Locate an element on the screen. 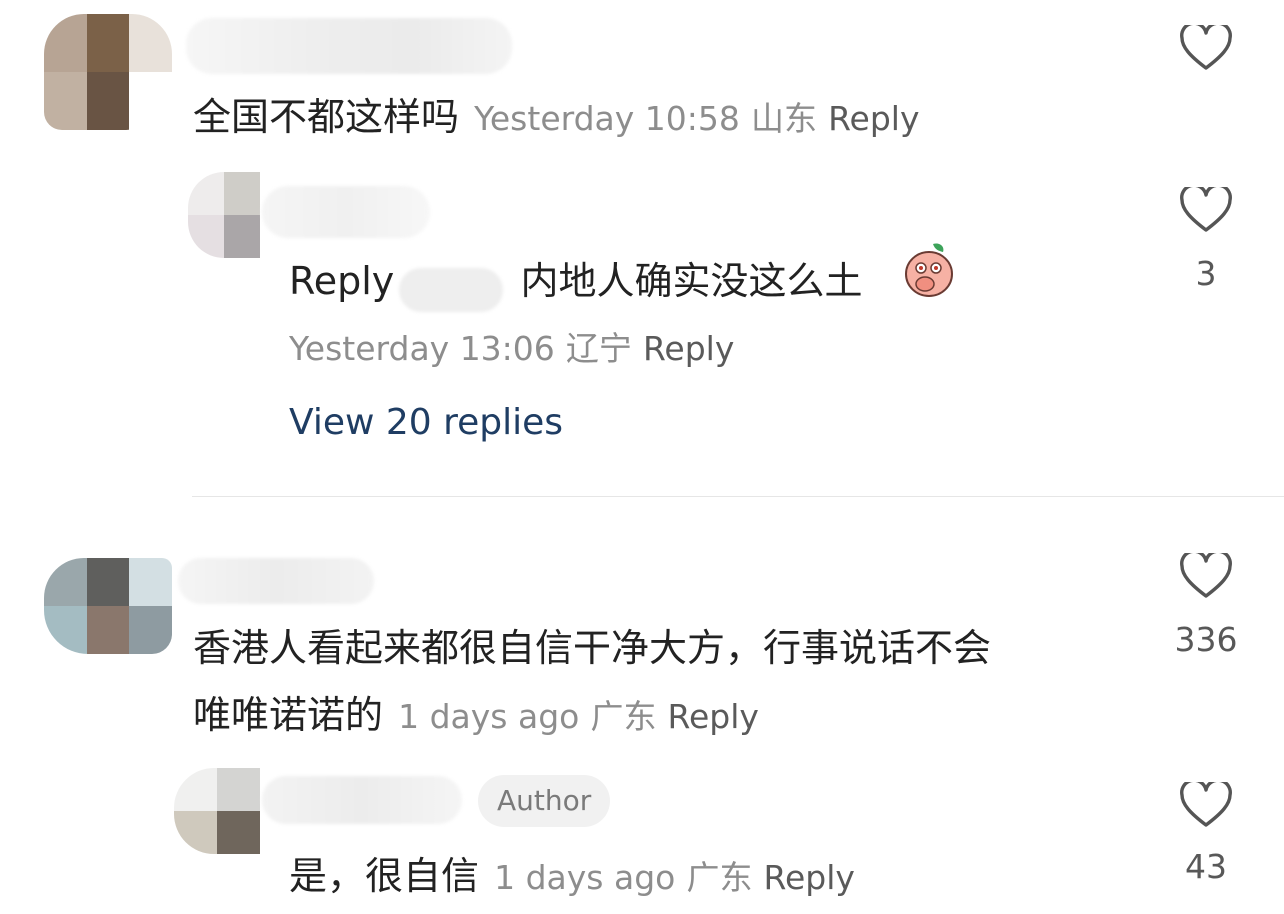 The width and height of the screenshot is (1284, 914). comment-text: 全国不都这样吗 is located at coordinates (326, 117).